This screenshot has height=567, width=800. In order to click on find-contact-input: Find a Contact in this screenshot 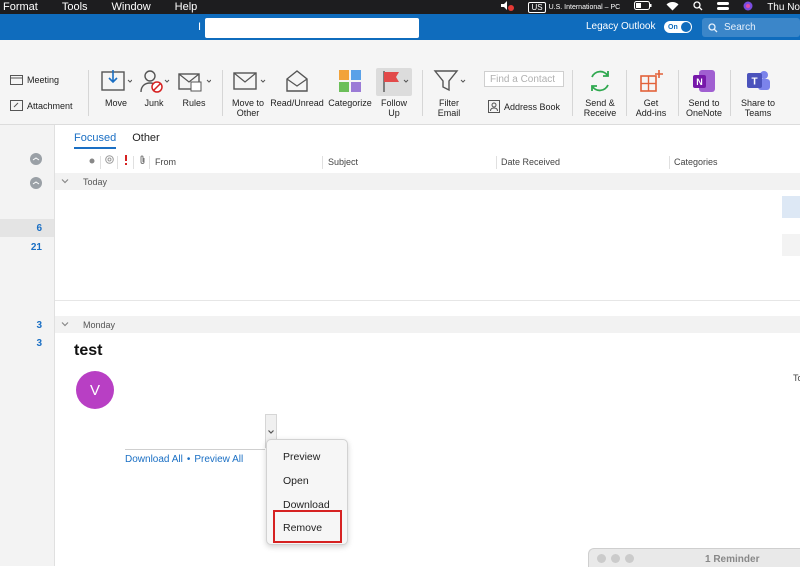, I will do `click(524, 79)`.